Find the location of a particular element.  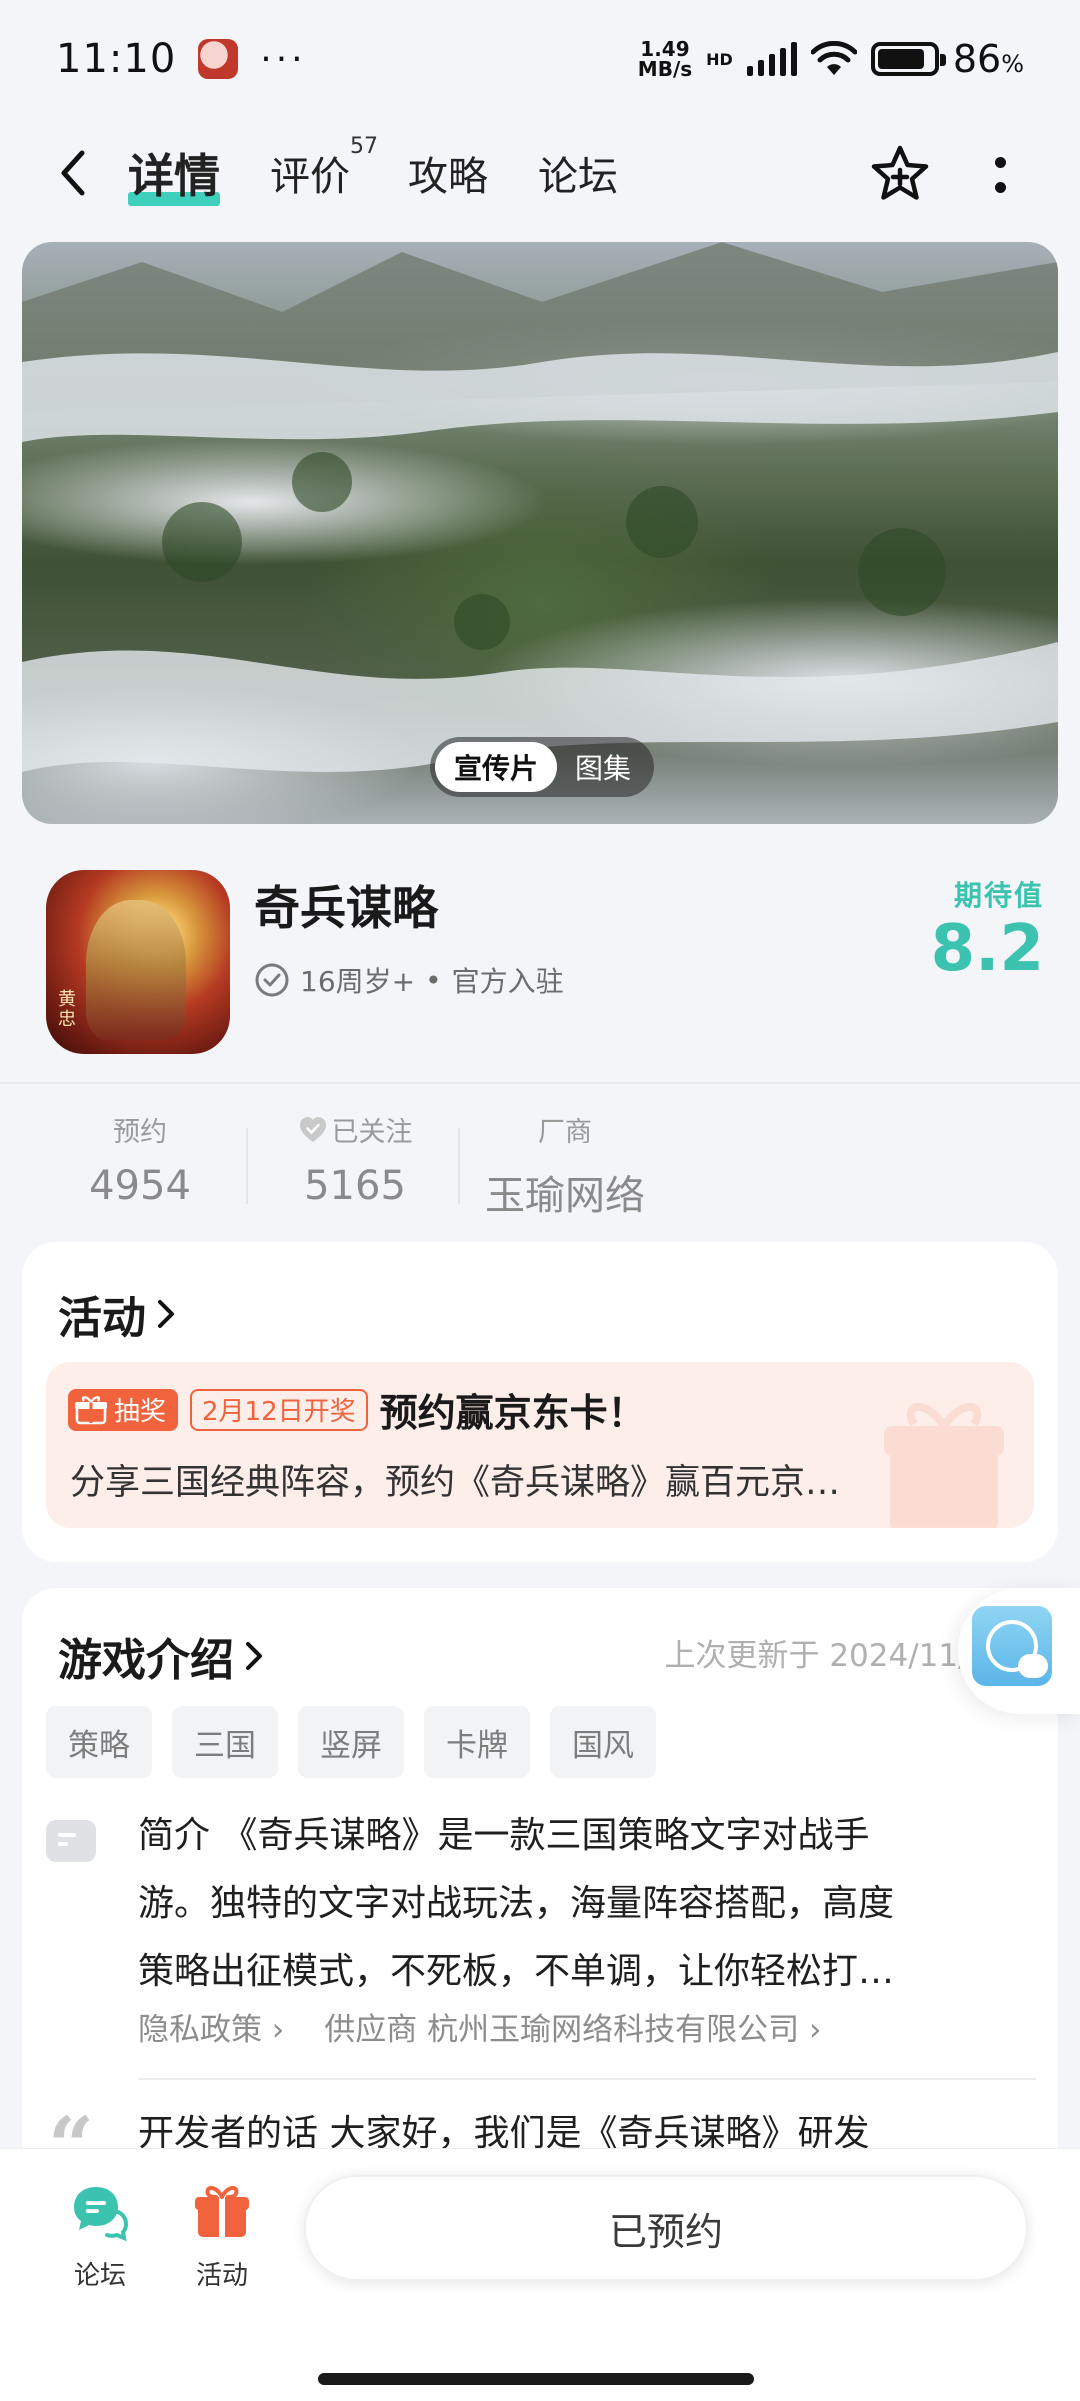

tab-details: 详情 is located at coordinates (174, 173).